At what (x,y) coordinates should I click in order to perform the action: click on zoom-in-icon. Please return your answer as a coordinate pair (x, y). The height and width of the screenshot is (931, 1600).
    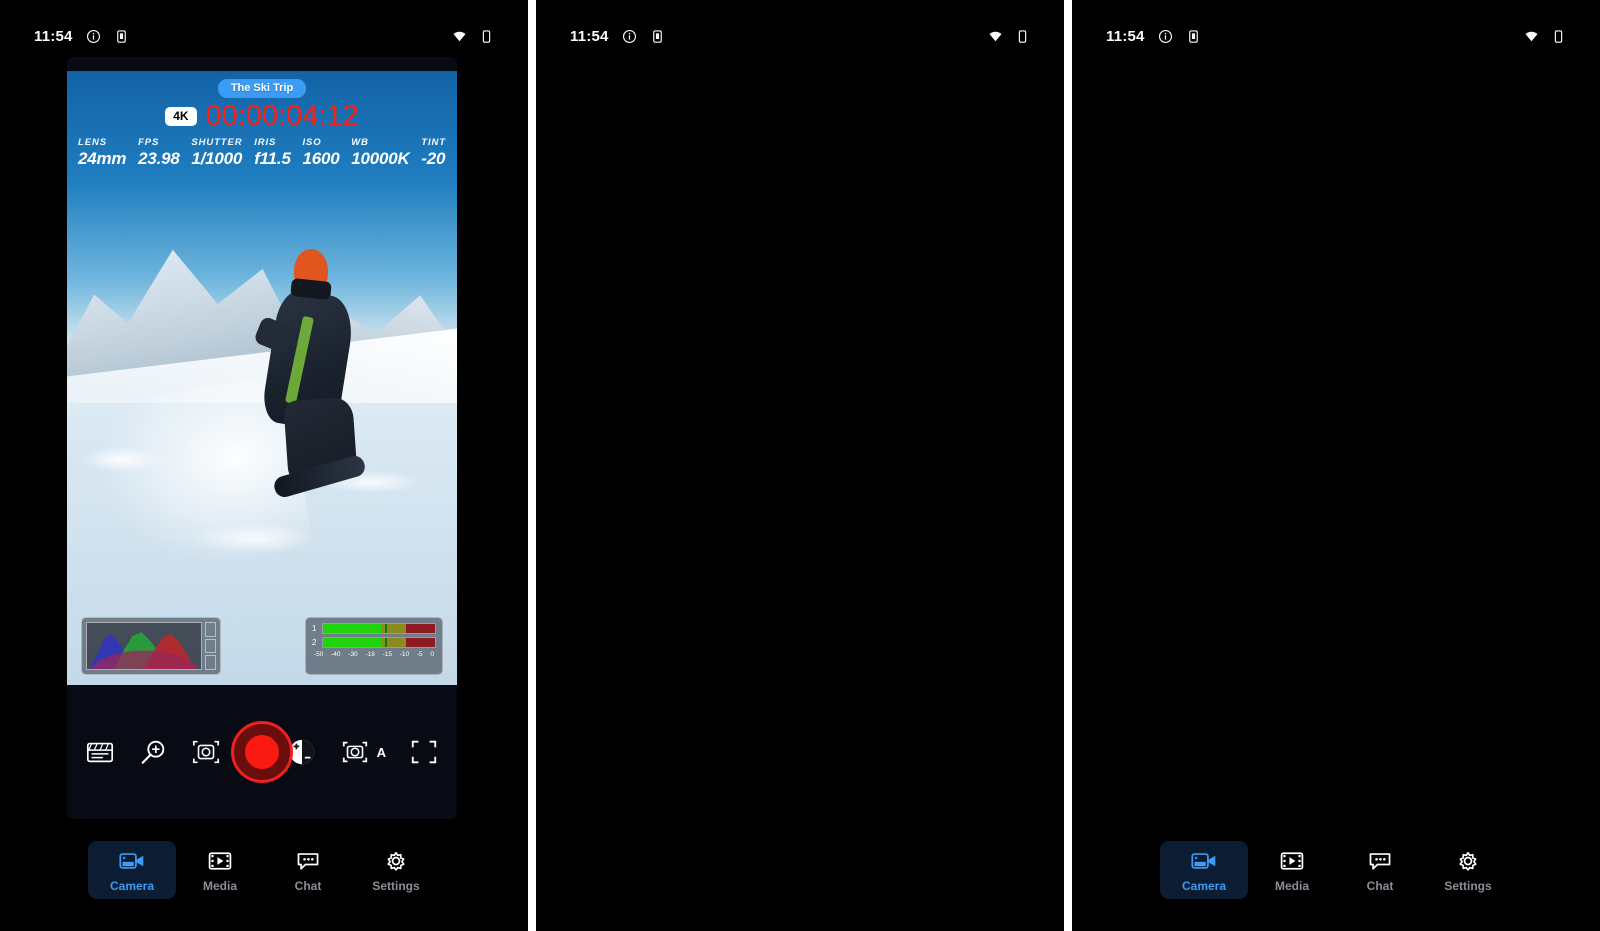
    Looking at the image, I should click on (153, 752).